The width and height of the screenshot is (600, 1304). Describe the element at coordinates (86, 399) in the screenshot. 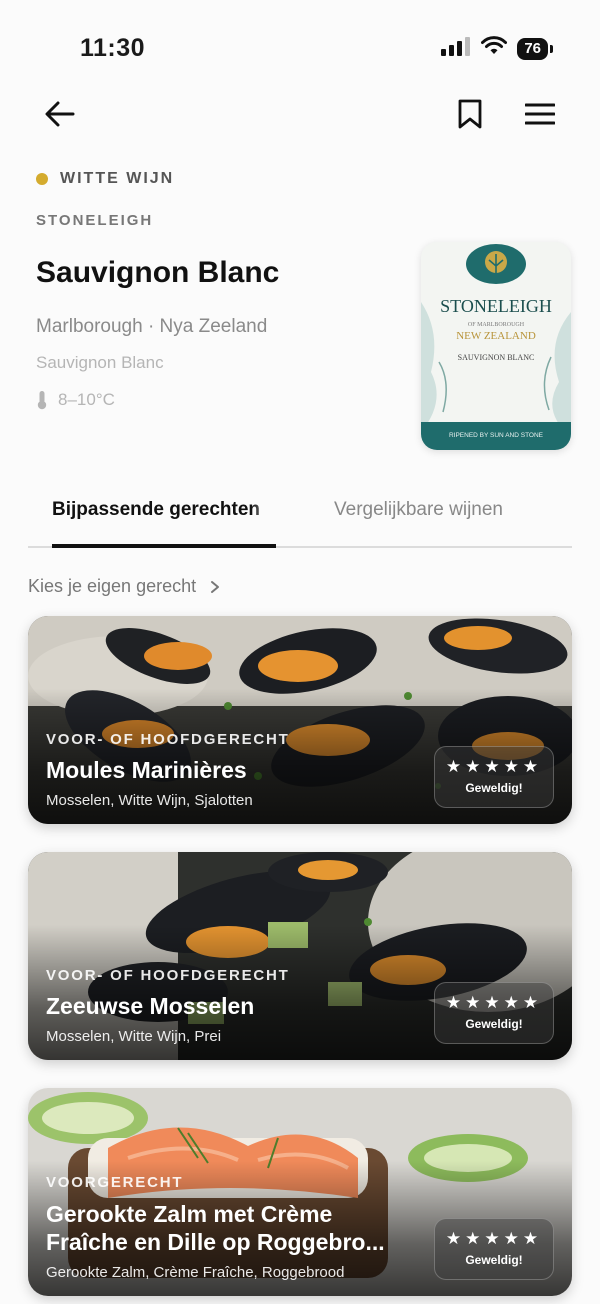

I see `temperature-value: 8–10°C` at that location.